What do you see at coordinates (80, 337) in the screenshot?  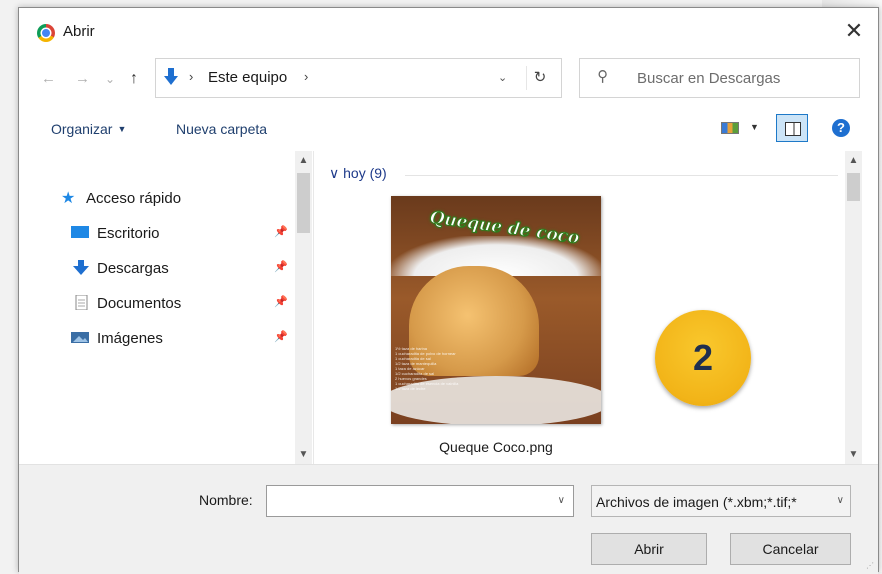 I see `pictures-icon` at bounding box center [80, 337].